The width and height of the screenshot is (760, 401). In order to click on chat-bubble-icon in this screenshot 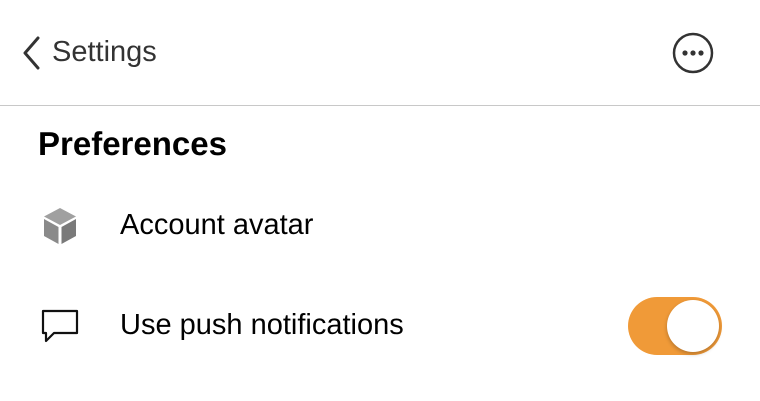, I will do `click(60, 325)`.